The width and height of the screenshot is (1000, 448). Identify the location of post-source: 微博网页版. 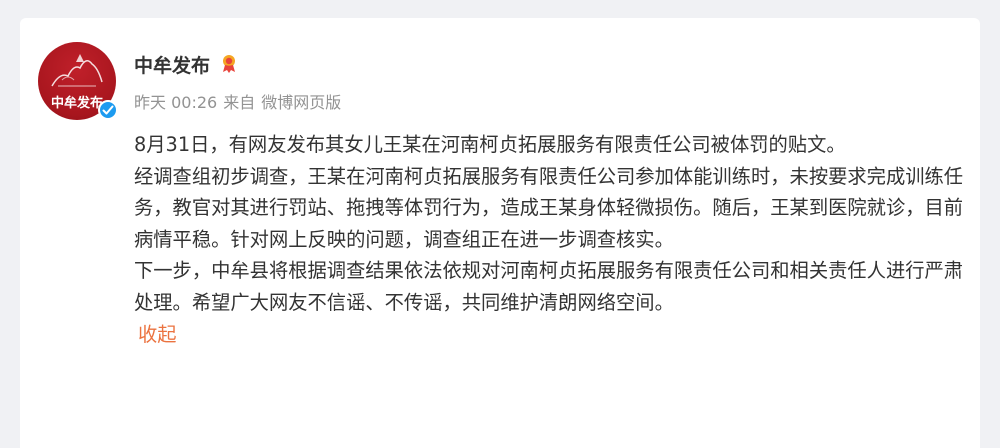
(301, 101).